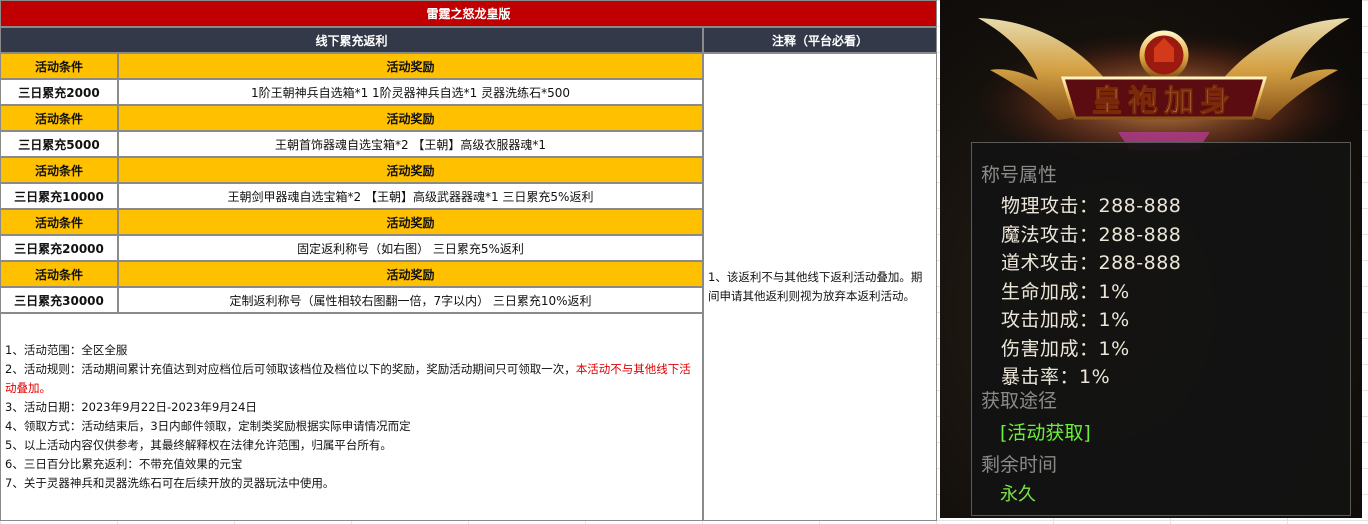 The height and width of the screenshot is (524, 1368). What do you see at coordinates (410, 196) in the screenshot?
I see `reward-cell: 王朝剑甲器魂自选宝箱*2 【王朝】高级武器器魂*1 三日累充5%返利` at bounding box center [410, 196].